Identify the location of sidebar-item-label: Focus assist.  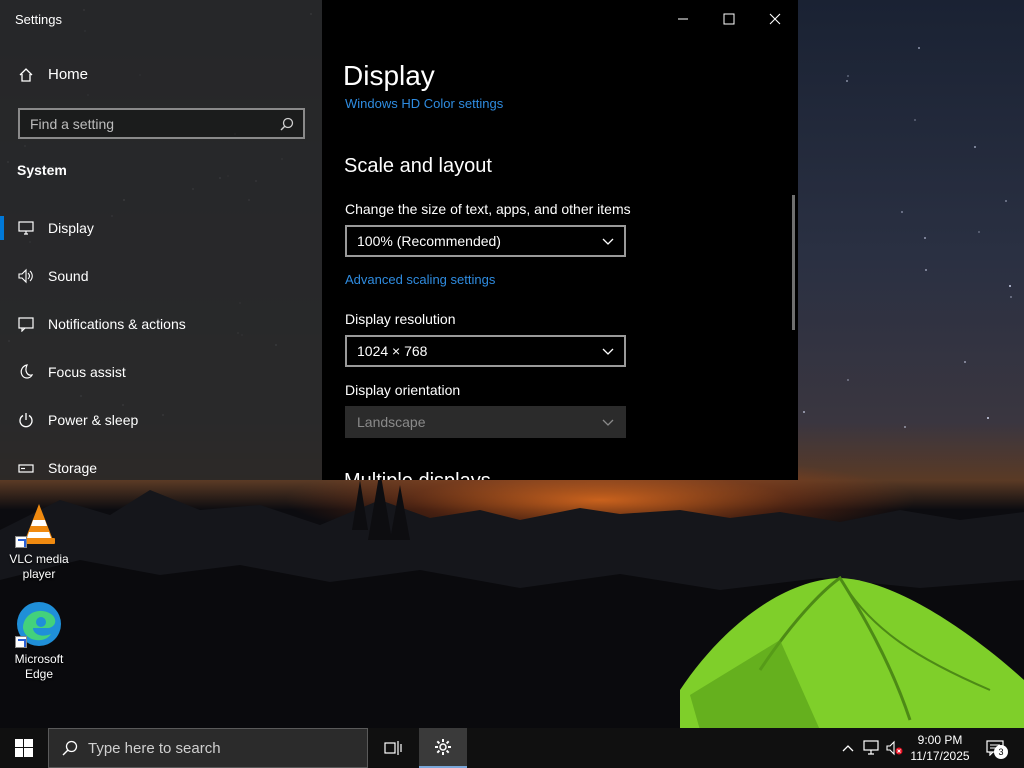
(87, 372).